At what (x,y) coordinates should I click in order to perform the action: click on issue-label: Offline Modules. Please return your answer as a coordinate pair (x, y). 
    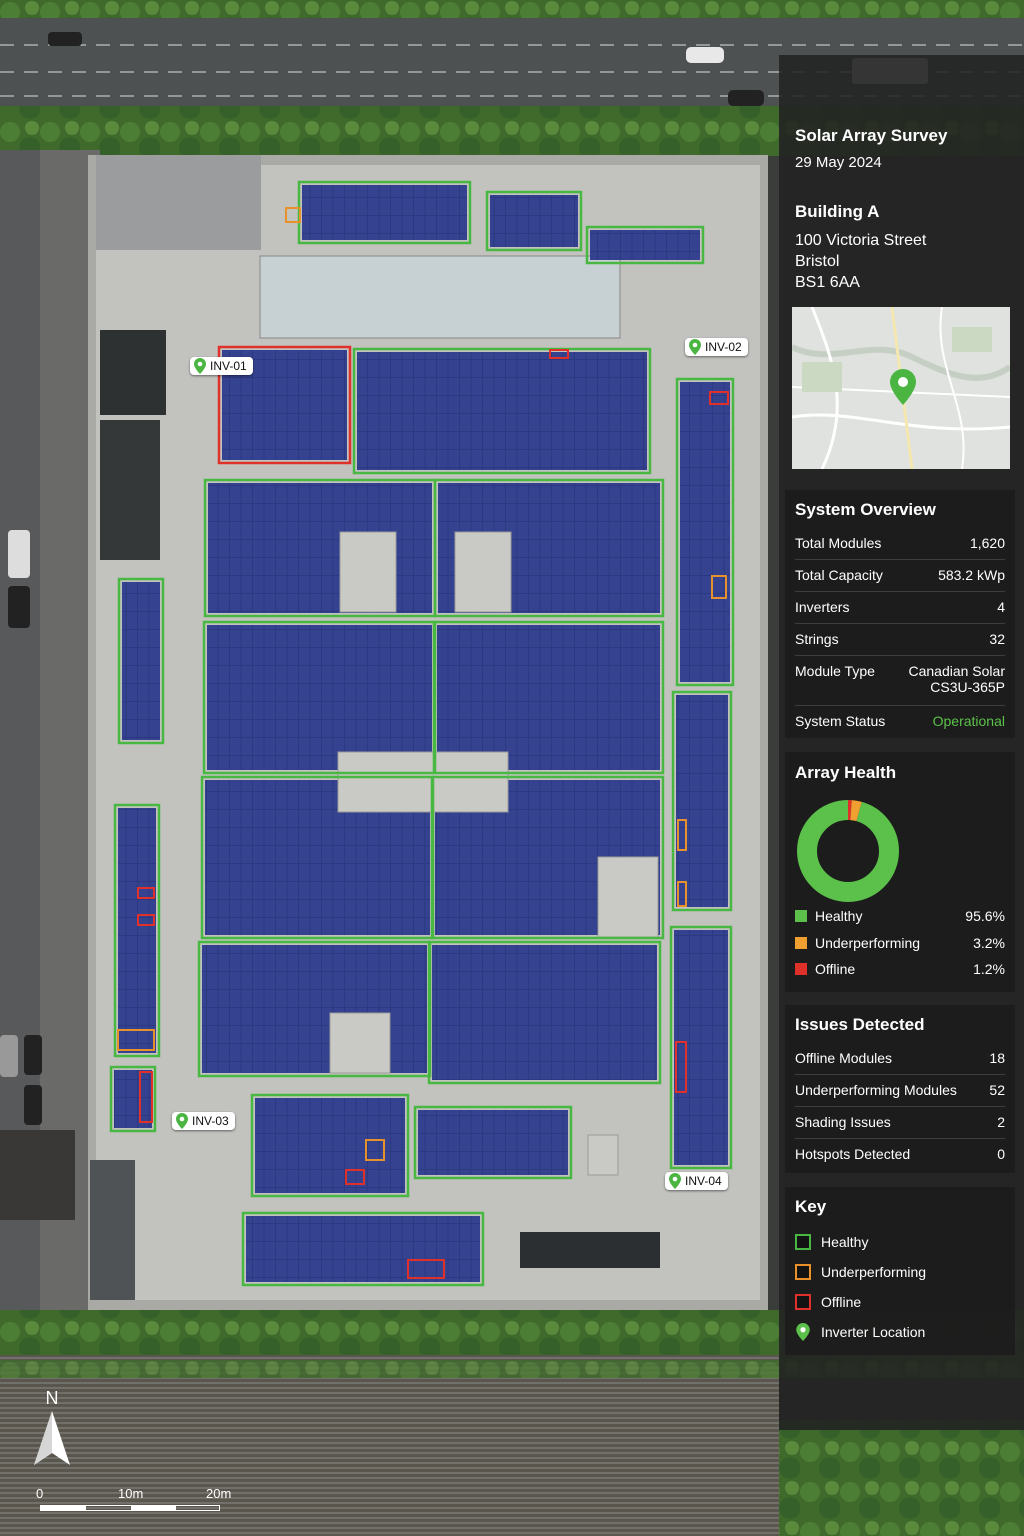
    Looking at the image, I should click on (844, 1058).